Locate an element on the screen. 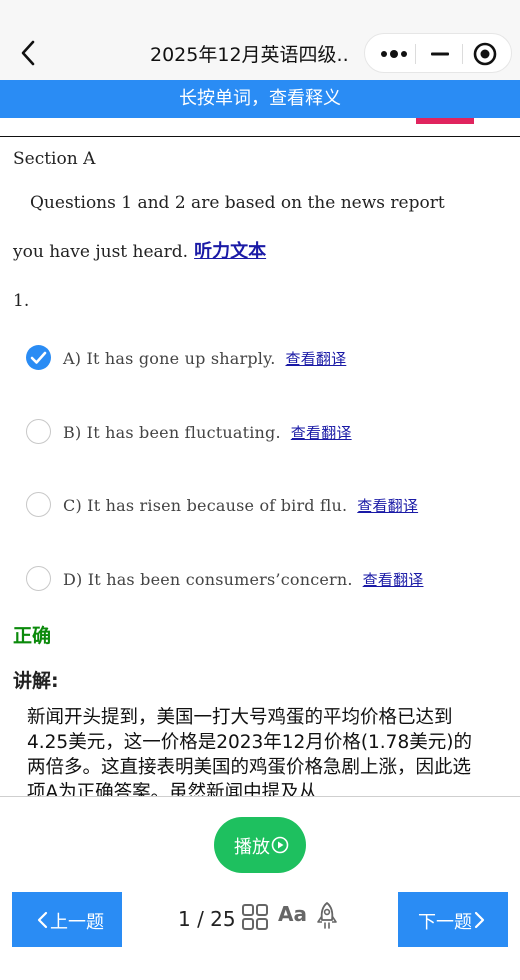 The height and width of the screenshot is (980, 520). option-b: B) It has been fluctuating. 查看翻译 is located at coordinates (266, 432).